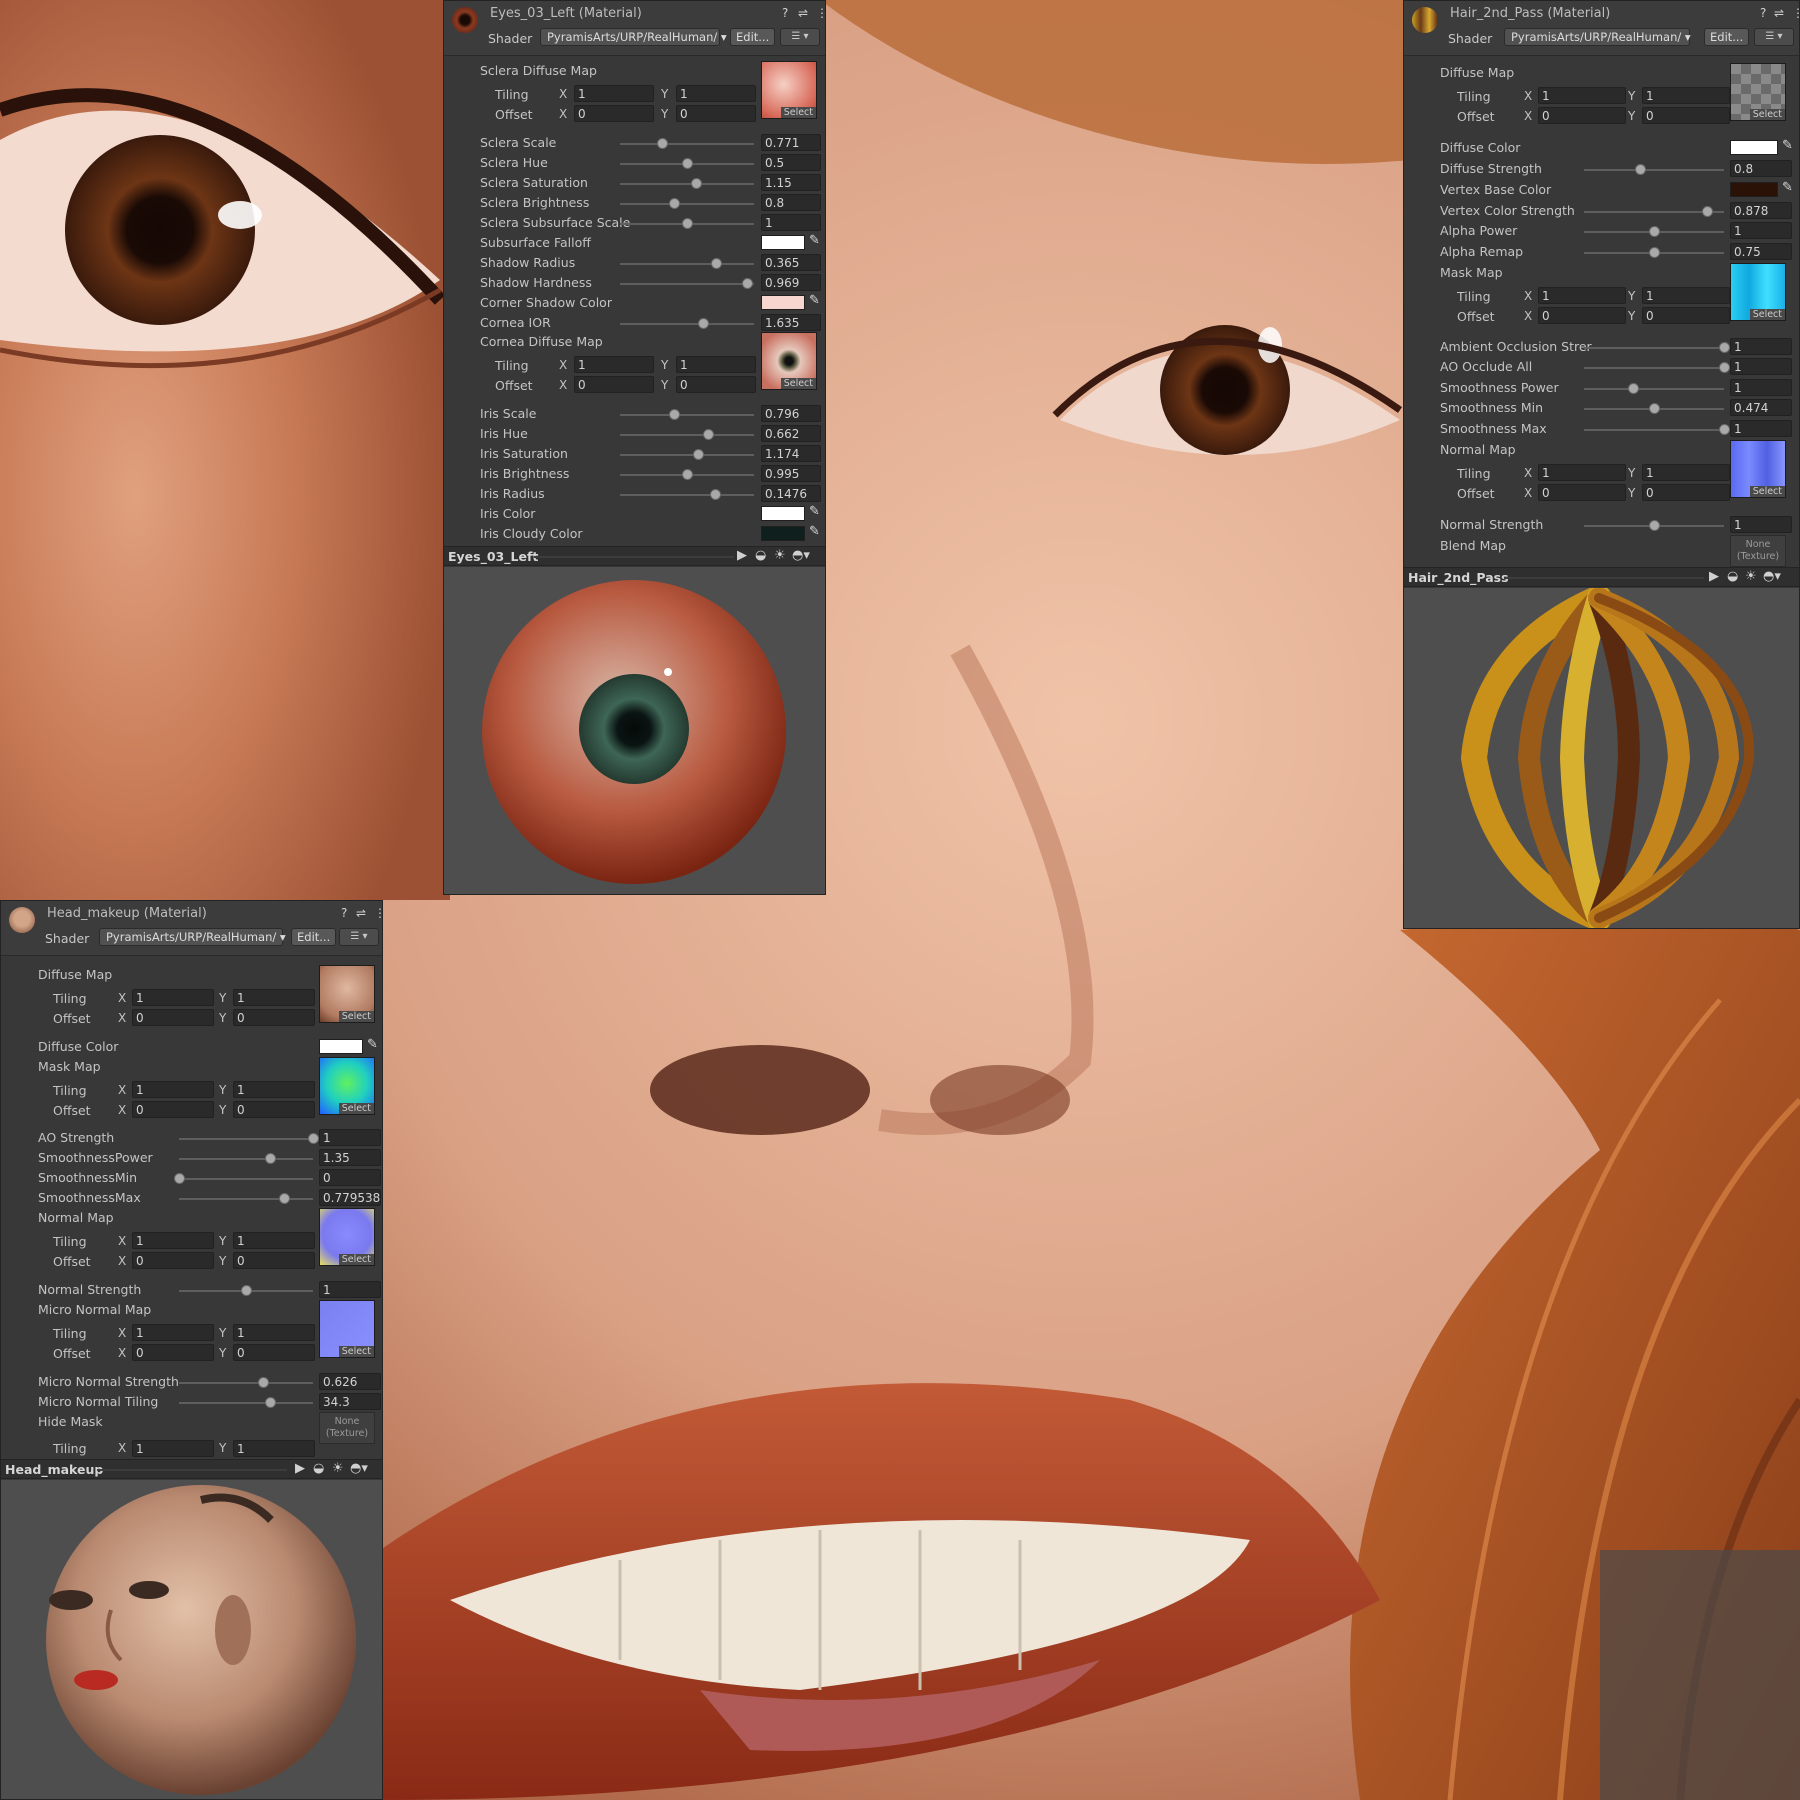 The image size is (1800, 1800). What do you see at coordinates (1582, 295) in the screenshot?
I see `mask-map-tiling-x-field: 1` at bounding box center [1582, 295].